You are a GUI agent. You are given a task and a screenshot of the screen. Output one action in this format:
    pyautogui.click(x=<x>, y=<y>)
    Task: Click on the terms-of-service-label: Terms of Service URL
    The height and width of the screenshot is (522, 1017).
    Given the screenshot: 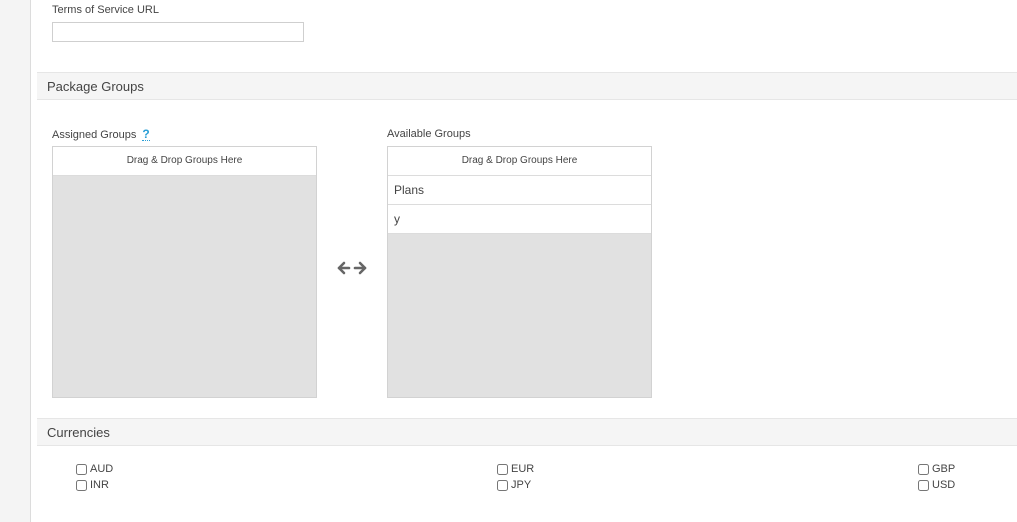 What is the action you would take?
    pyautogui.click(x=105, y=10)
    